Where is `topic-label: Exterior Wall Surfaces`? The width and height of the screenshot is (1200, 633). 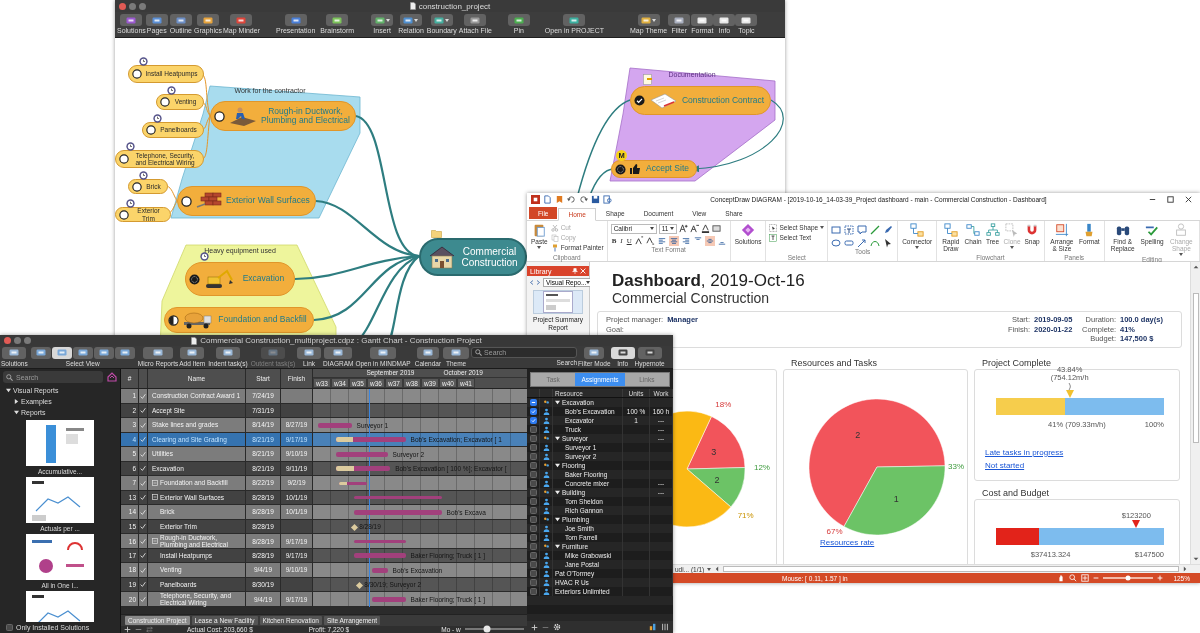
topic-label: Exterior Wall Surfaces is located at coordinates (268, 201).